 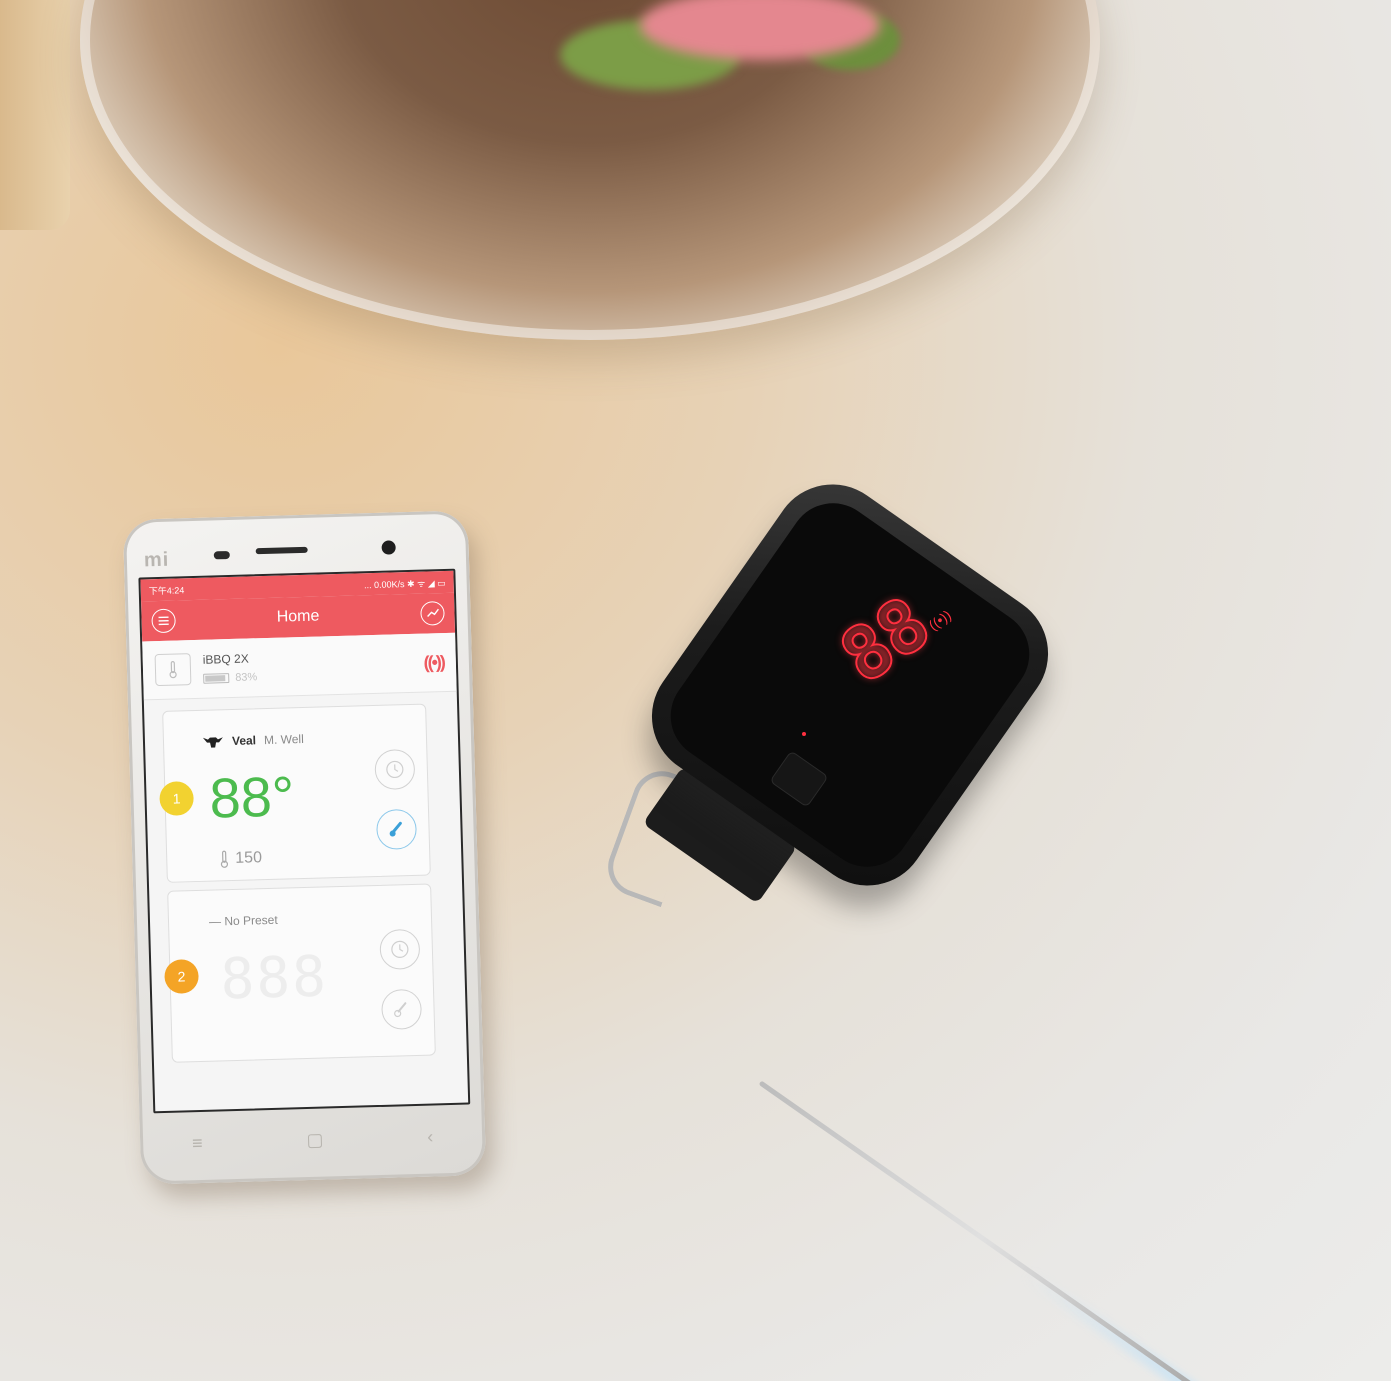 What do you see at coordinates (246, 677) in the screenshot?
I see `battery-percent: 83%` at bounding box center [246, 677].